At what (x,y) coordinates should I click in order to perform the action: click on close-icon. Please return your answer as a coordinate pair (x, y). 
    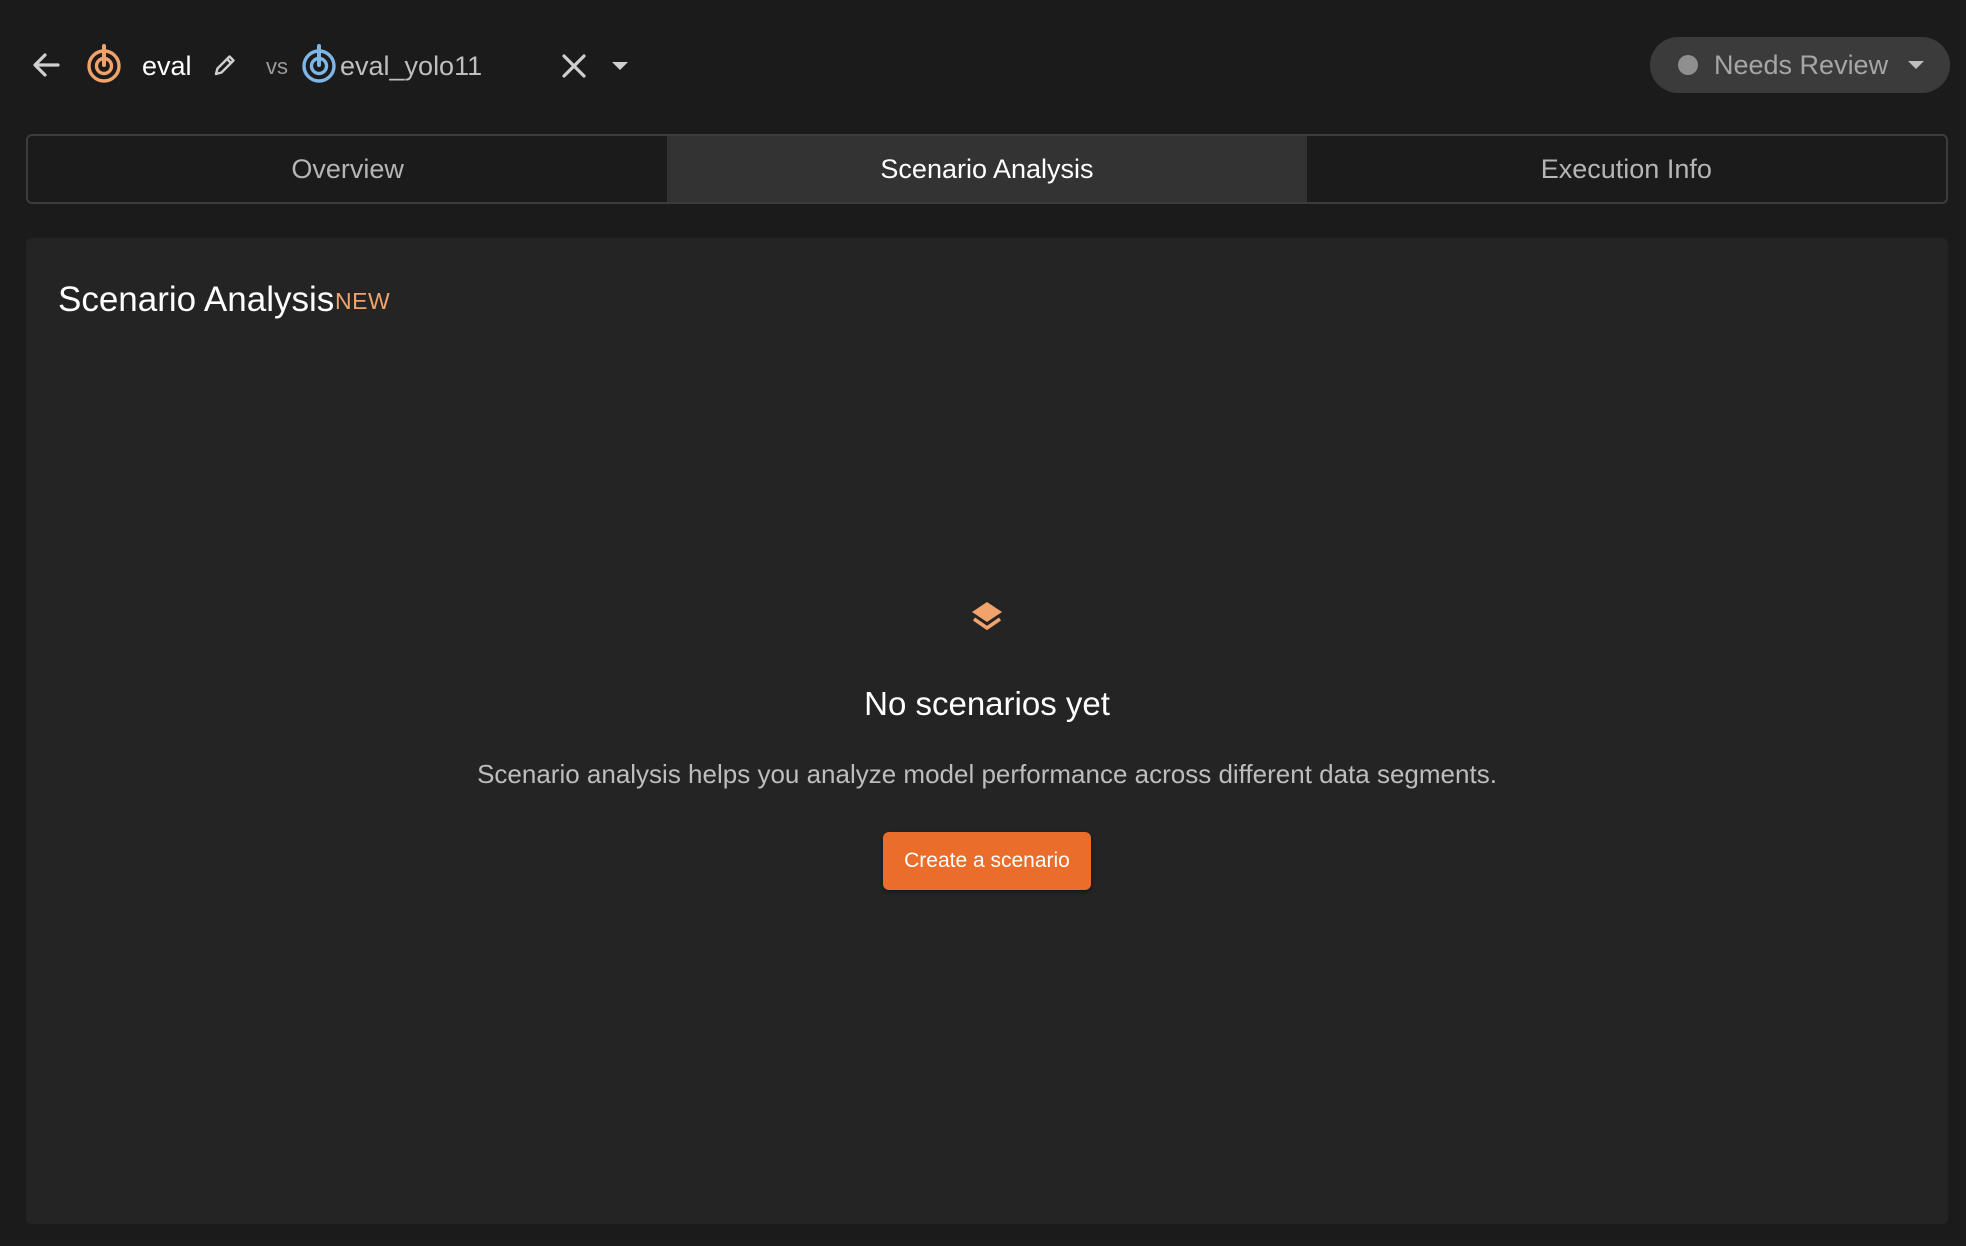
    Looking at the image, I should click on (574, 66).